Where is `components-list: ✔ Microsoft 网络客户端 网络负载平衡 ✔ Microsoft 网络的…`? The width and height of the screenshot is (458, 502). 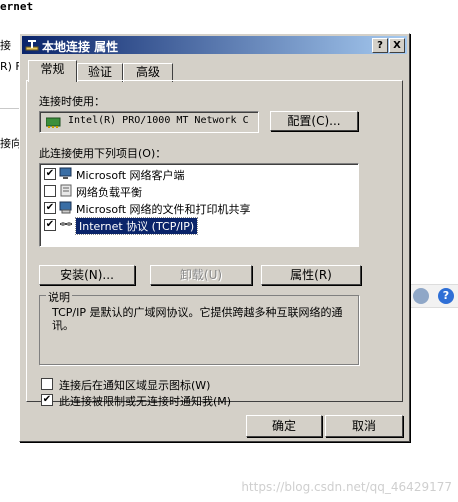
components-list: ✔ Microsoft 网络客户端 网络负载平衡 ✔ Microsoft 网络的… is located at coordinates (199, 205).